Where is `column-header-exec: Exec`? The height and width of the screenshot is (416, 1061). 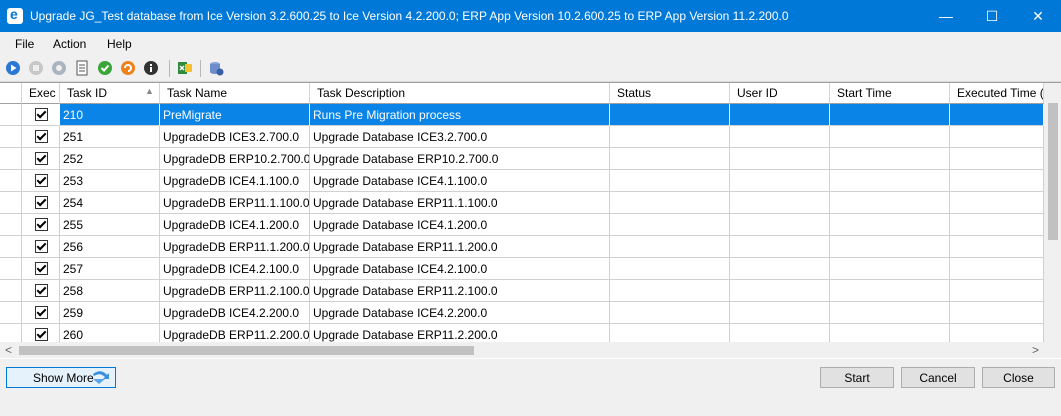
column-header-exec: Exec is located at coordinates (41, 93).